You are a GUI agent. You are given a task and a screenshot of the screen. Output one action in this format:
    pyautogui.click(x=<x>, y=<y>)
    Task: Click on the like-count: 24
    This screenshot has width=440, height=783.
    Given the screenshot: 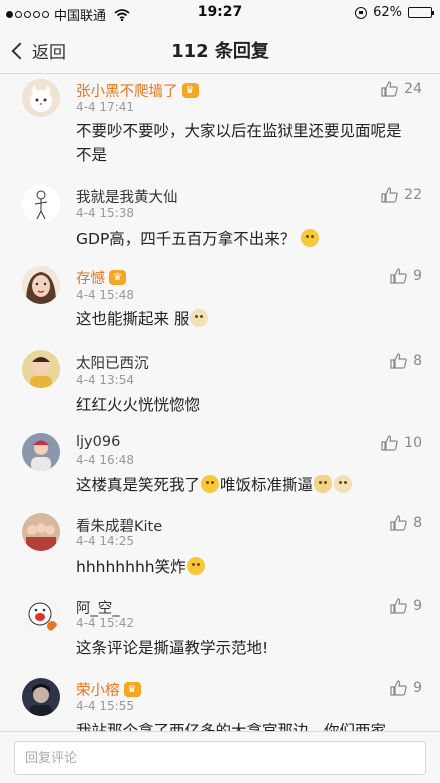 What is the action you would take?
    pyautogui.click(x=413, y=89)
    